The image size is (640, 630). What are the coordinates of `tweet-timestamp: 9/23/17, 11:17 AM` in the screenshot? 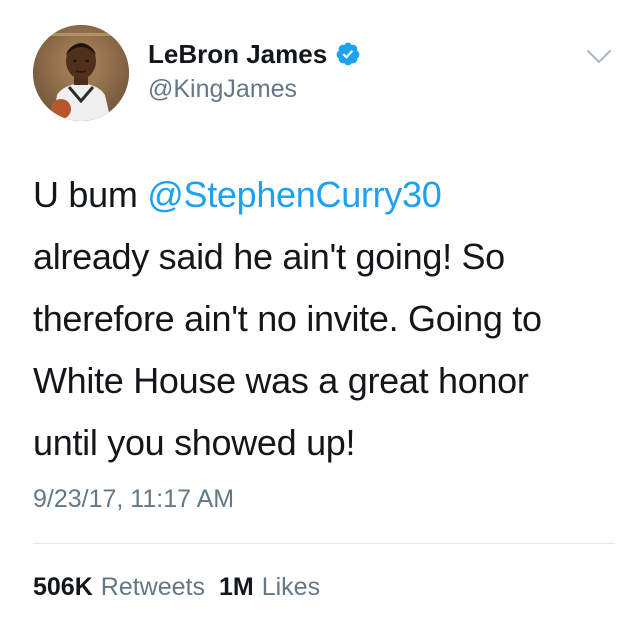 It's located at (133, 499).